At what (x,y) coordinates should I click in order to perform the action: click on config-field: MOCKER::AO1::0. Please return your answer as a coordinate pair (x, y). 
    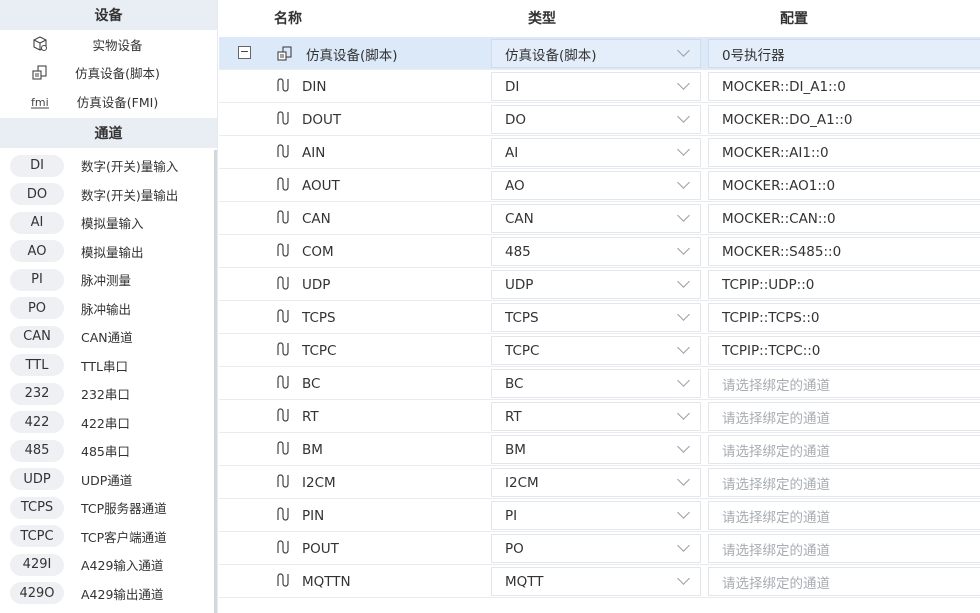
    Looking at the image, I should click on (844, 185).